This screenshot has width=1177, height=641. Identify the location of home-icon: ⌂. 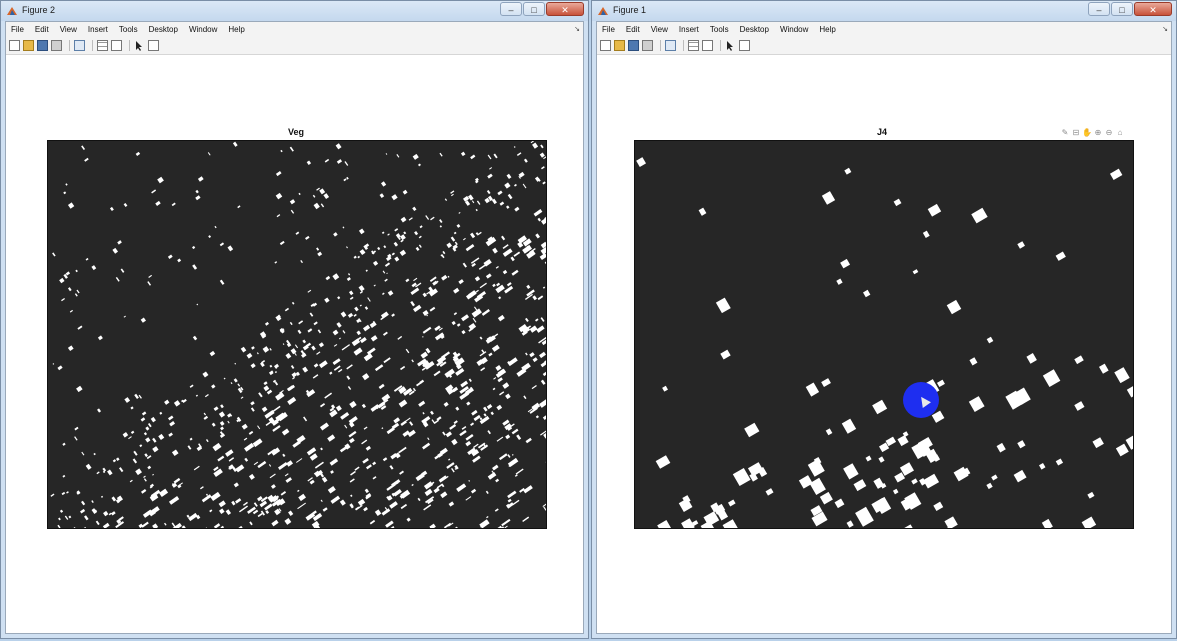
(1120, 133).